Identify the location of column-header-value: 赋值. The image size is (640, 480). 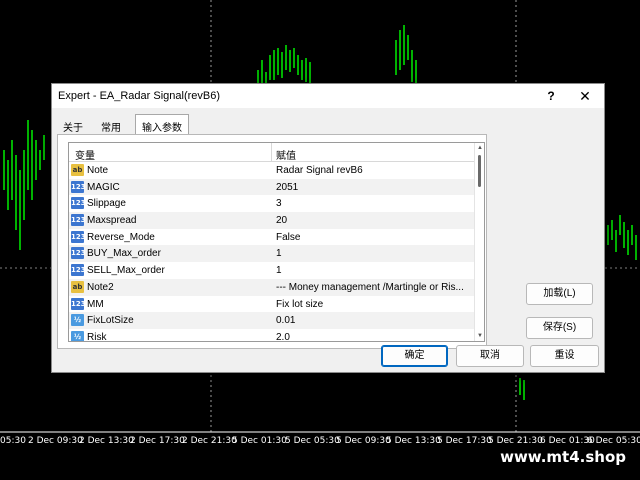
(286, 154).